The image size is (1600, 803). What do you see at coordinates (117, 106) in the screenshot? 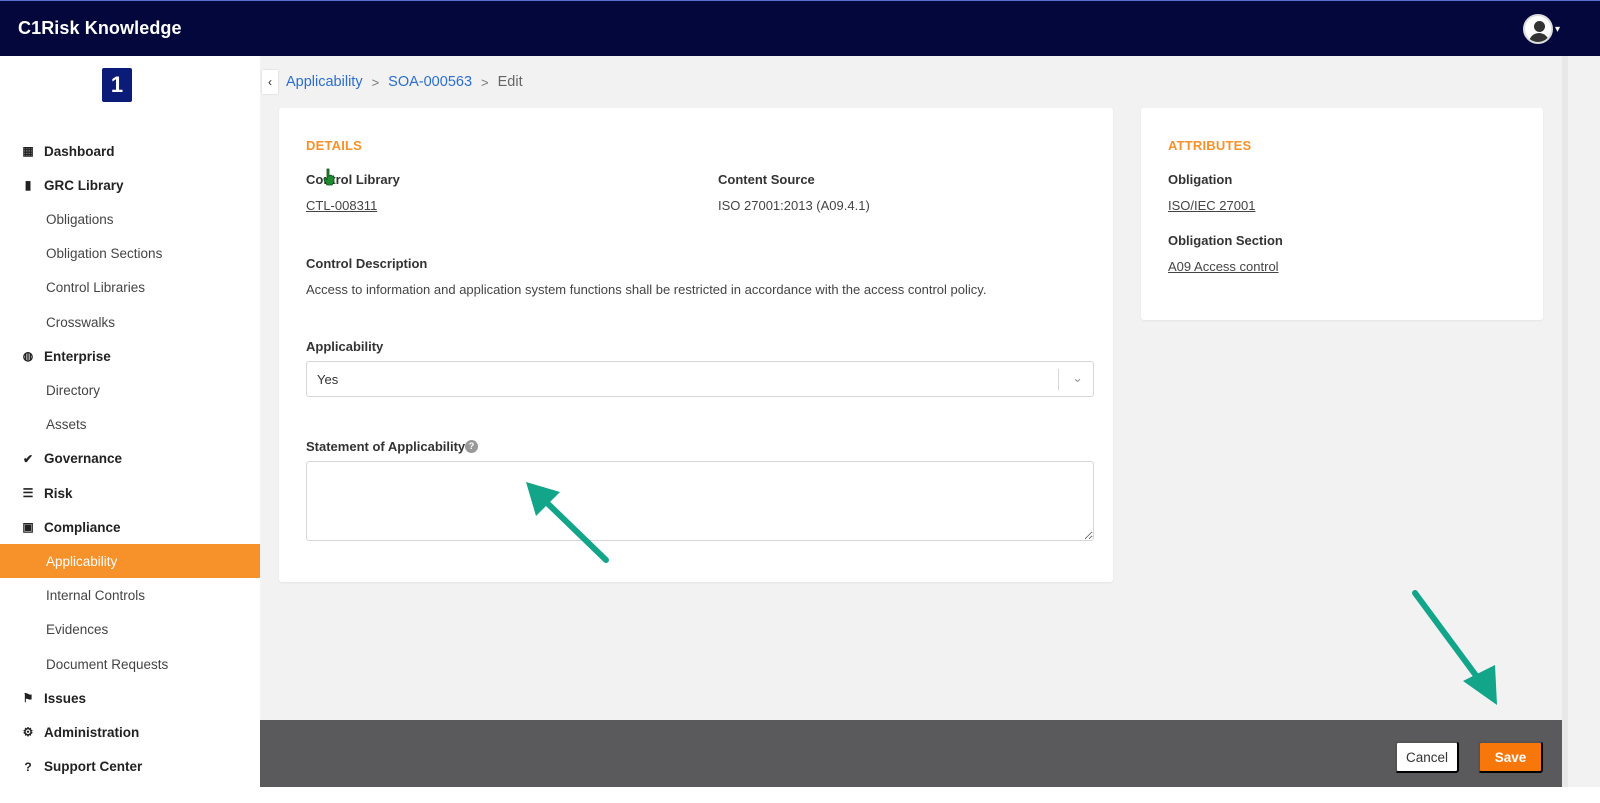
I see `logo-tagline` at bounding box center [117, 106].